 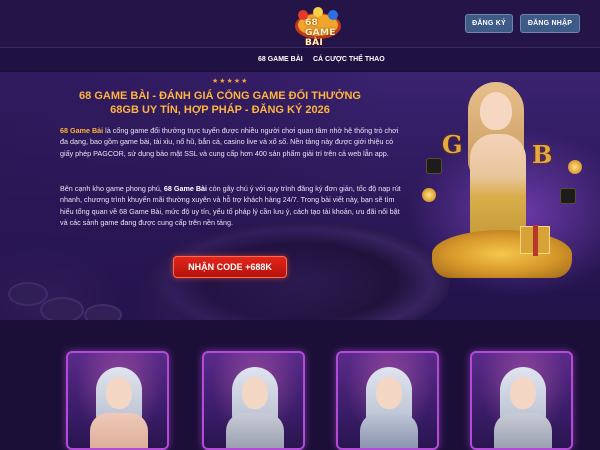 I want to click on hero-paragraph-2-pre: Bên cạnh kho game phong phú,, so click(x=112, y=188).